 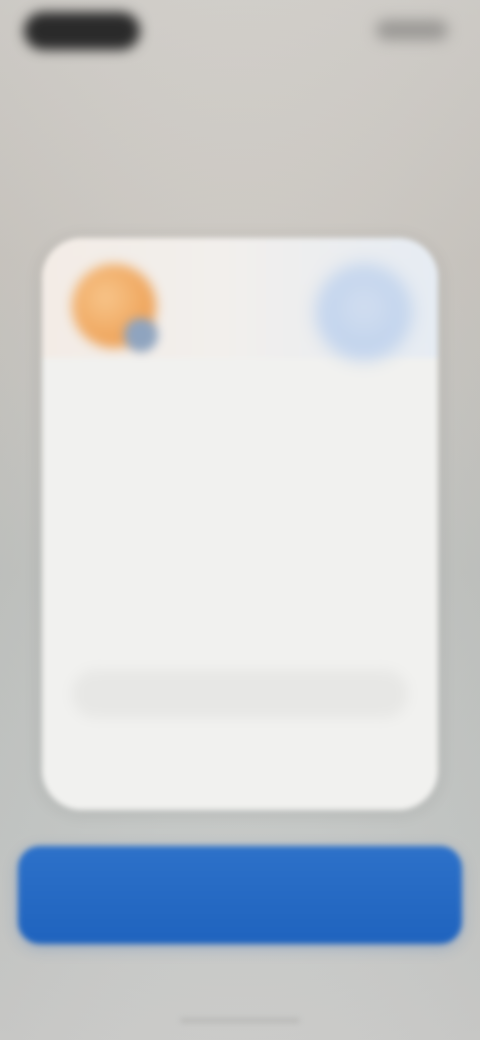 What do you see at coordinates (141, 335) in the screenshot?
I see `avatar-badge-icon` at bounding box center [141, 335].